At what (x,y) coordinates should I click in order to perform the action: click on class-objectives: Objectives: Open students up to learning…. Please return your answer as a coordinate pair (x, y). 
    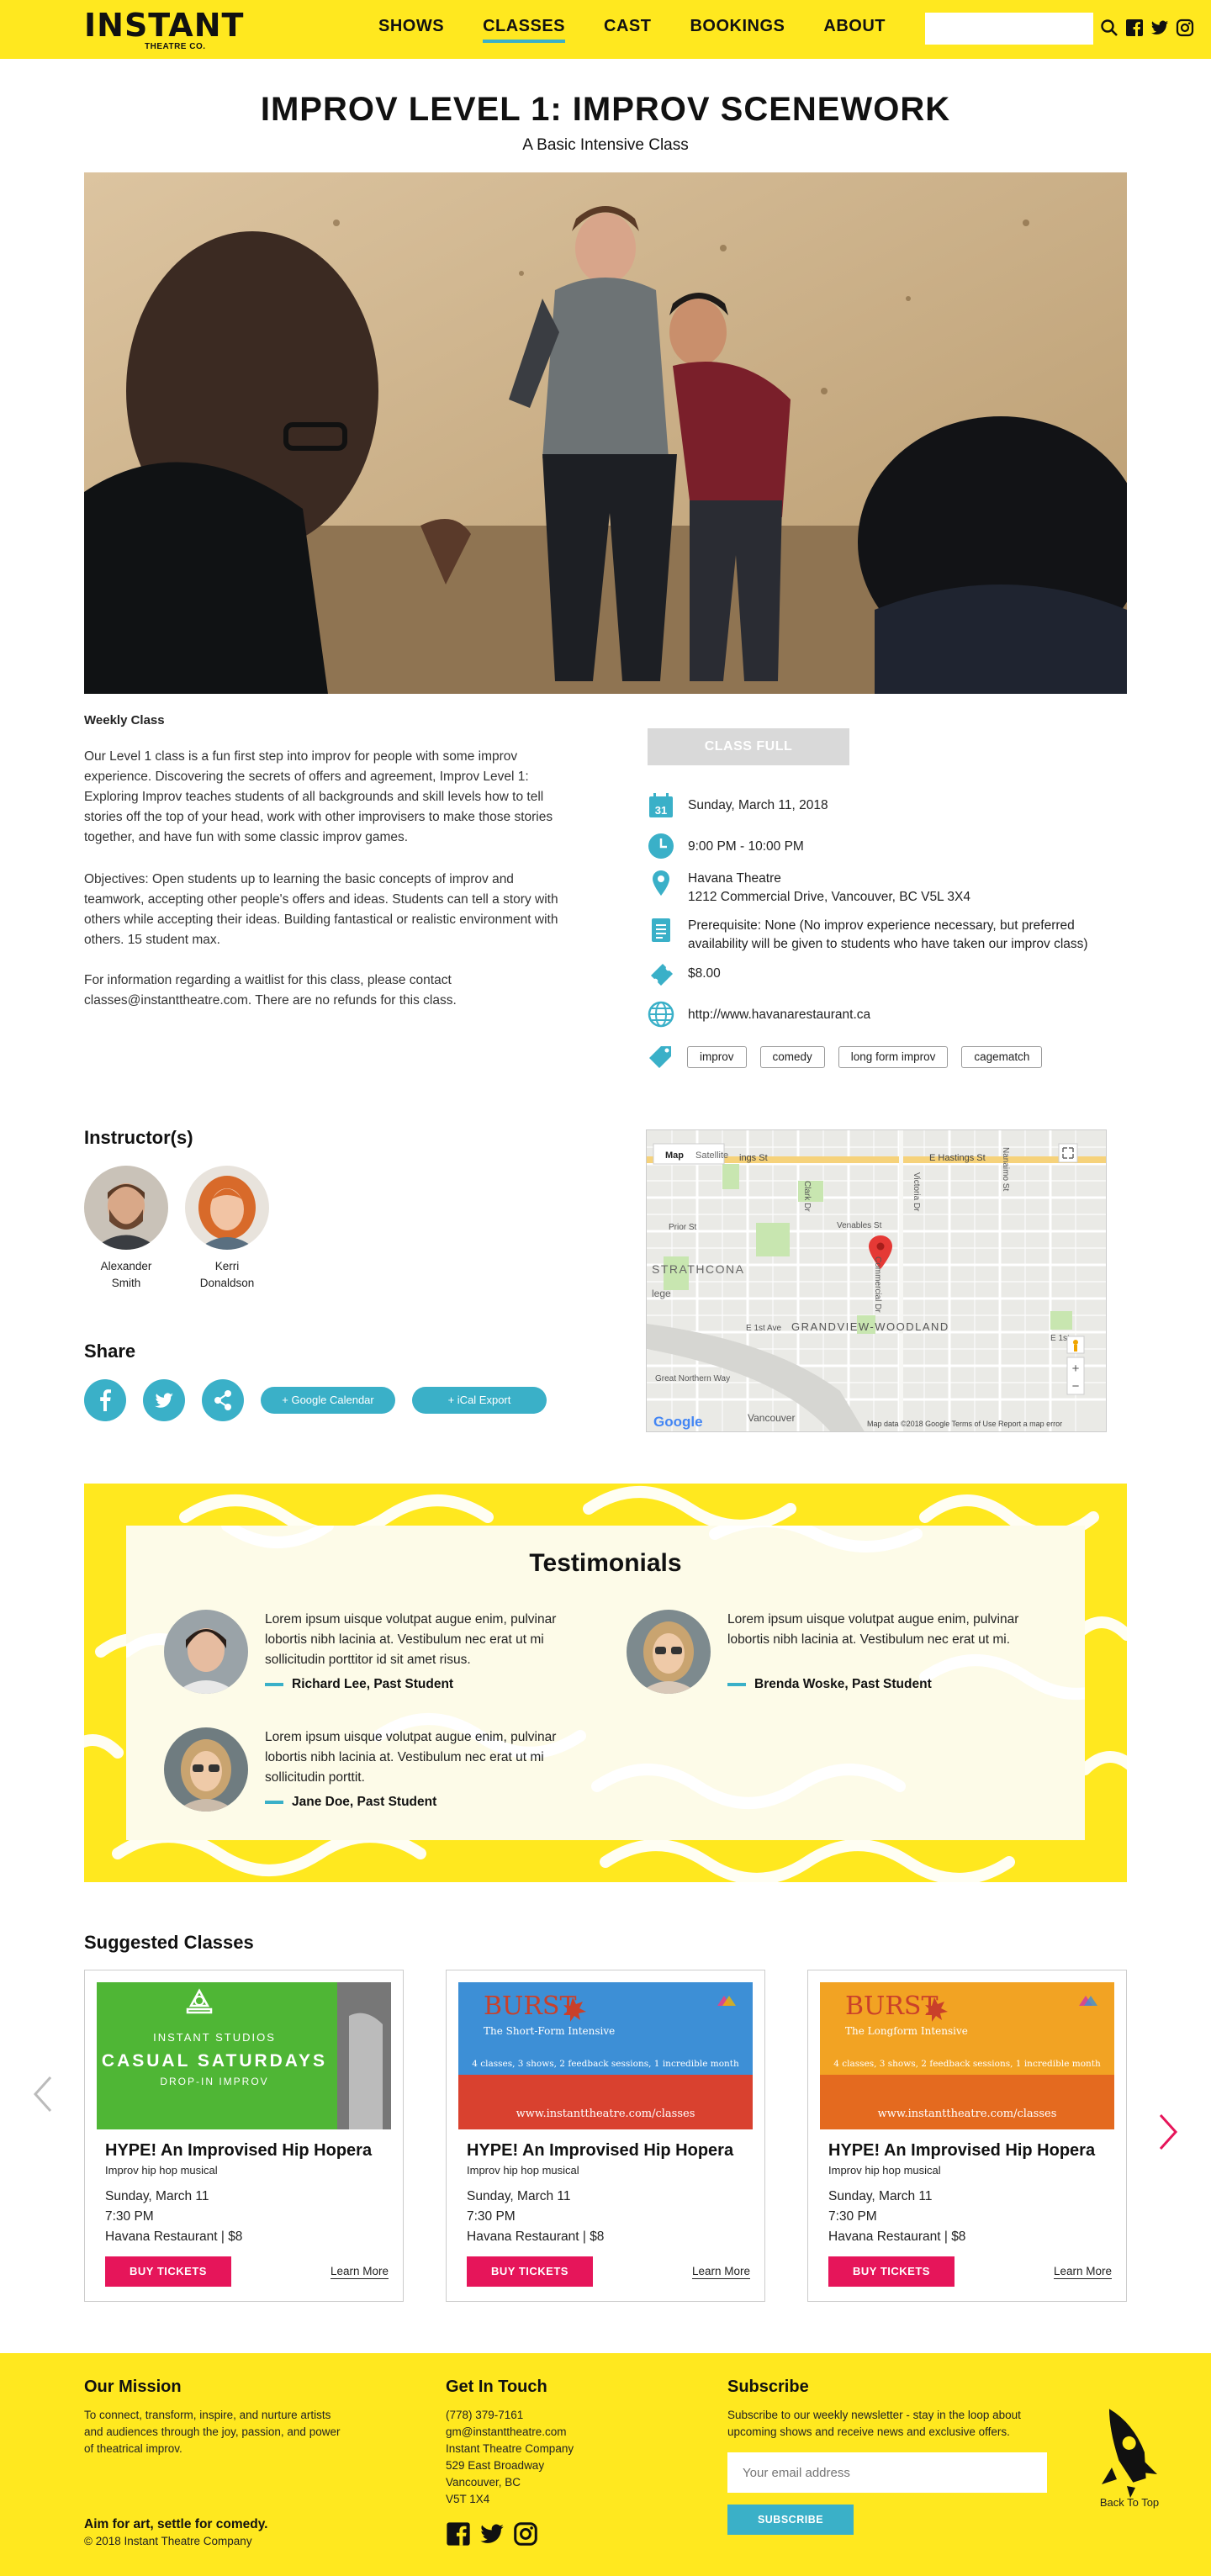
    Looking at the image, I should click on (321, 909).